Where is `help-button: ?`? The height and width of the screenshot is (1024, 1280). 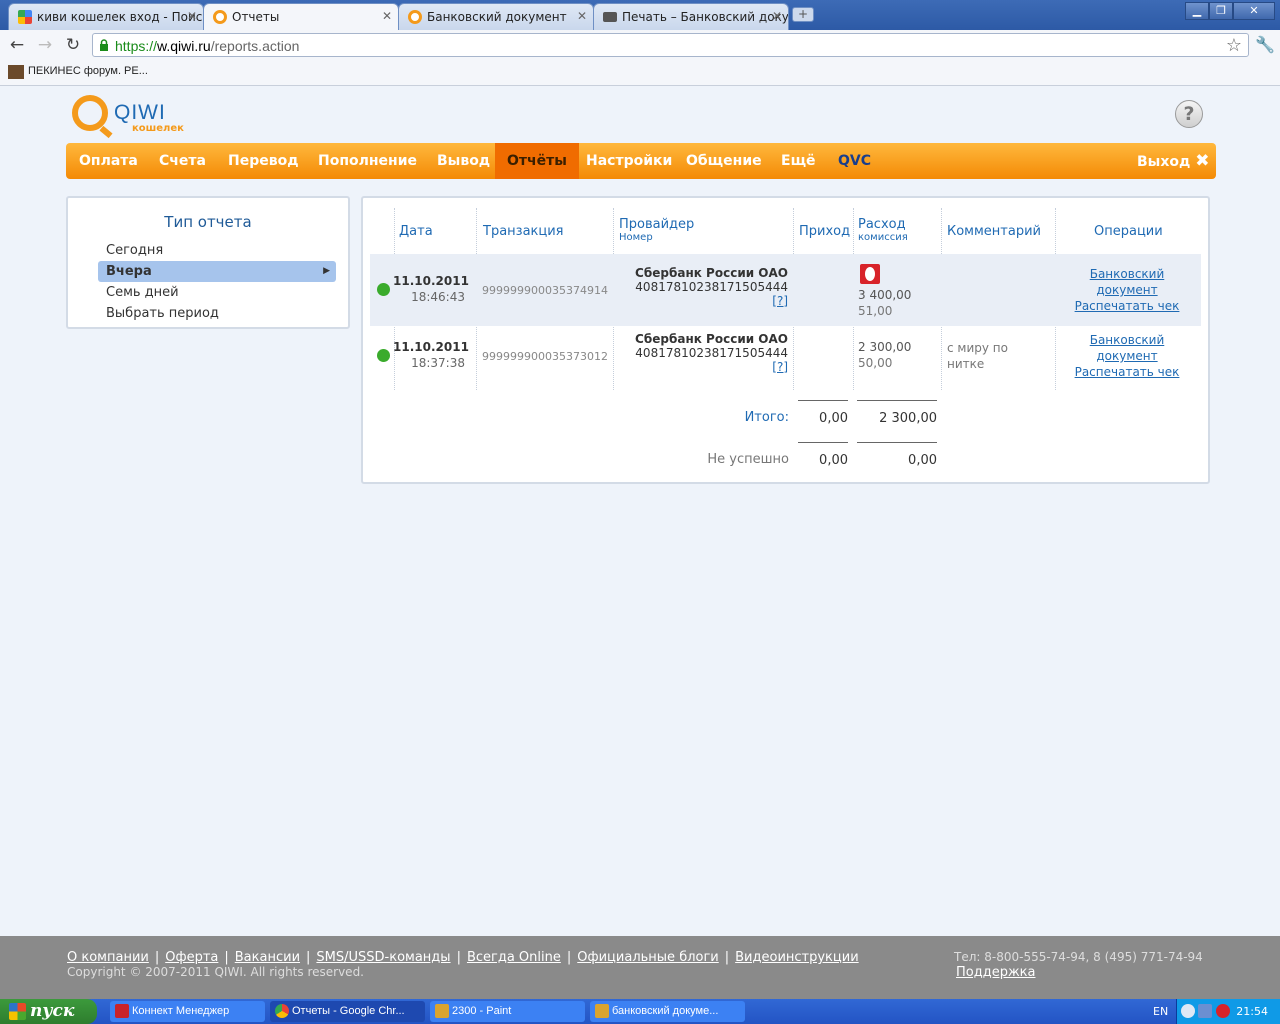 help-button: ? is located at coordinates (1189, 114).